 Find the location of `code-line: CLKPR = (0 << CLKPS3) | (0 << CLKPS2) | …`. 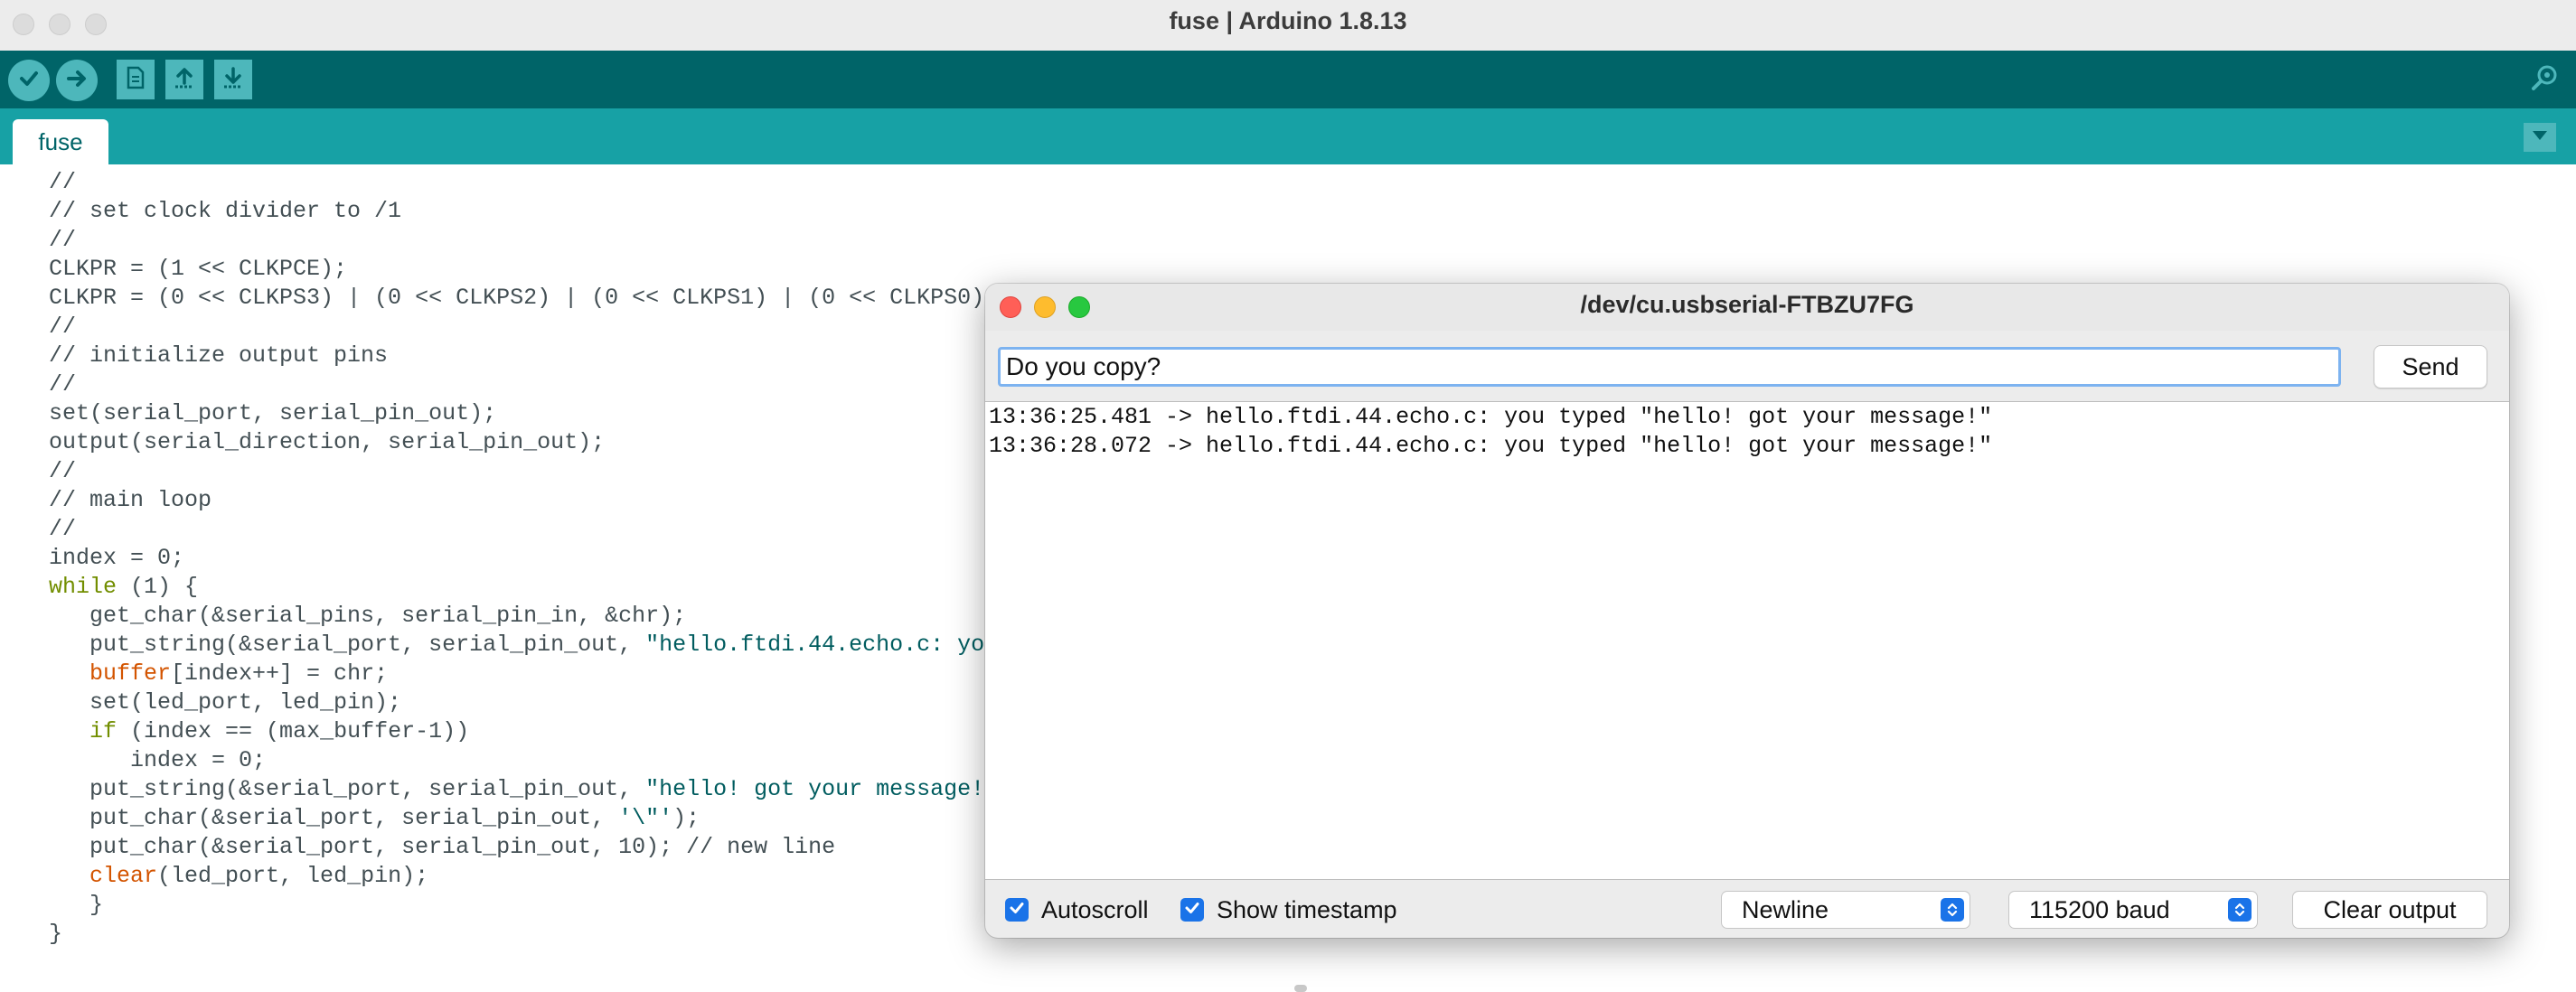

code-line: CLKPR = (0 << CLKPS3) | (0 << CLKPS2) | … is located at coordinates (524, 298).